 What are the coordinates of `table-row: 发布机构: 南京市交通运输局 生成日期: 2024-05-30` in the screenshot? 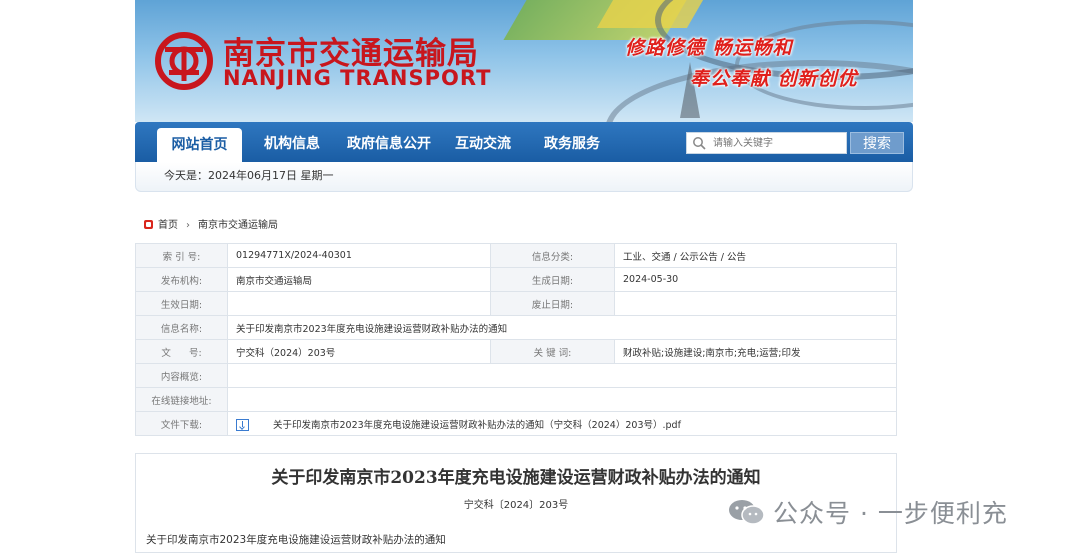 It's located at (516, 279).